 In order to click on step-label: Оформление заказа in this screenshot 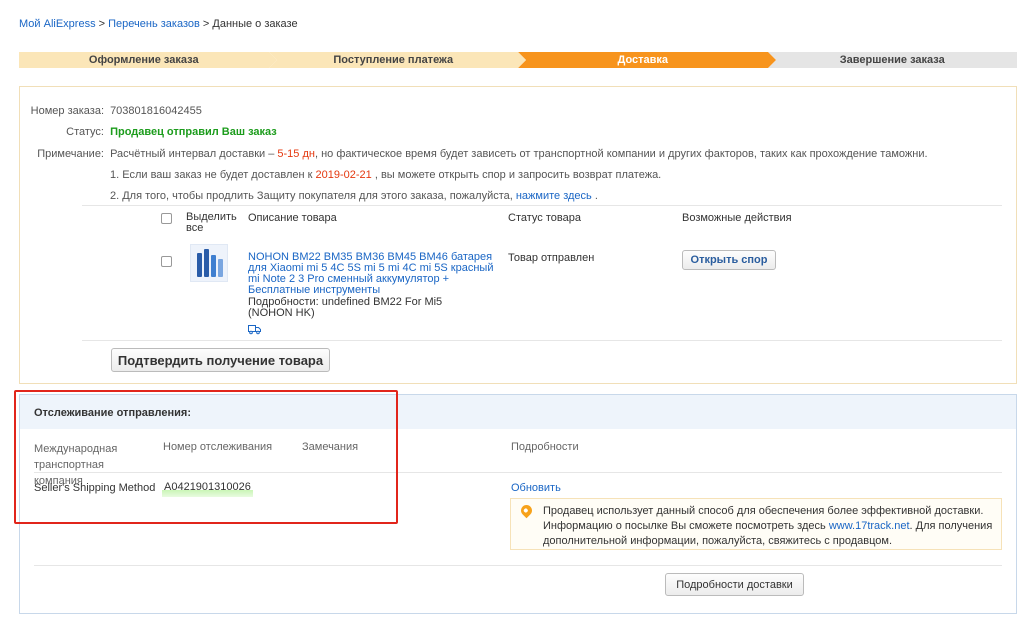, I will do `click(143, 60)`.